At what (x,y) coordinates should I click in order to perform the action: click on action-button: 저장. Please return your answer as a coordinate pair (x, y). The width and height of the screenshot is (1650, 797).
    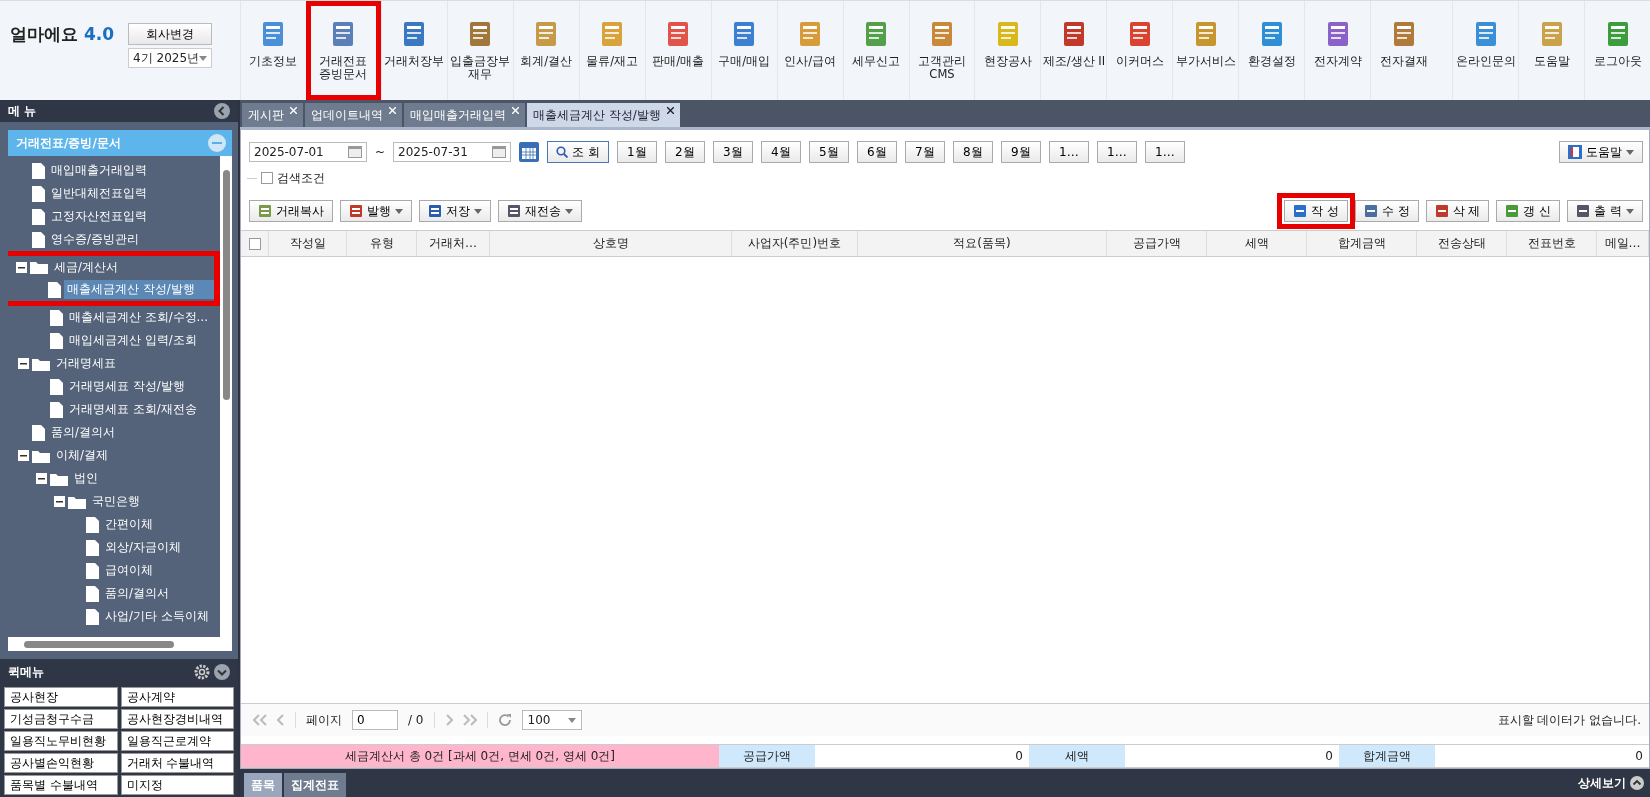
    Looking at the image, I should click on (455, 211).